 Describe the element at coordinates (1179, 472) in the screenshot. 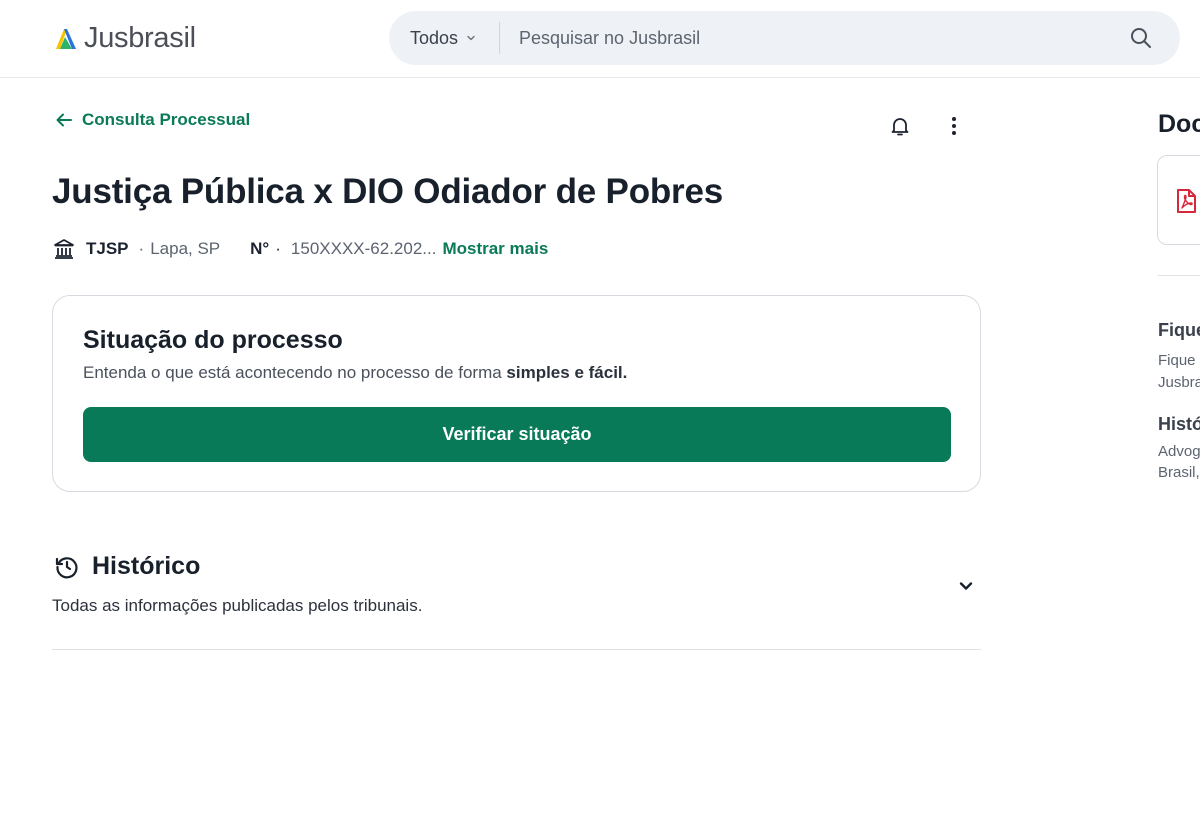

I see `sidebar-section-text: Brasil,` at that location.